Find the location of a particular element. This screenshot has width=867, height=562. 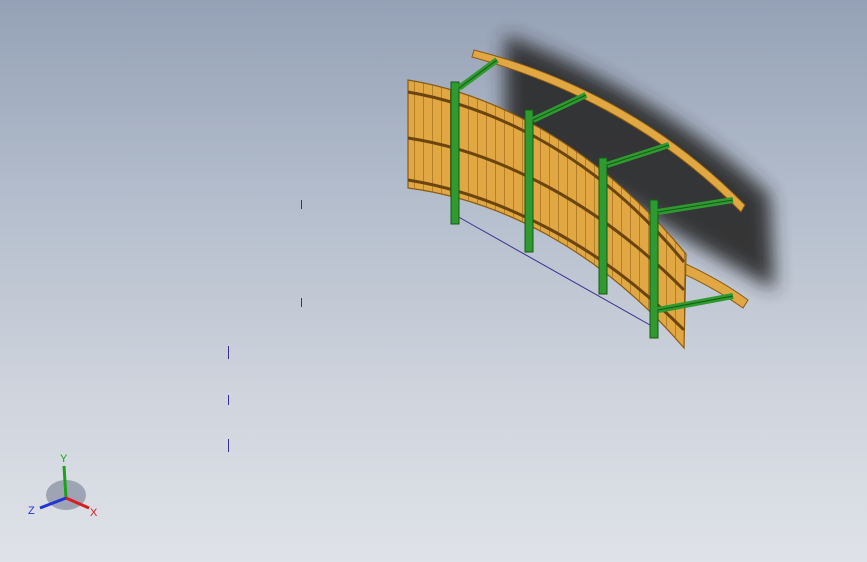

axis-x-label: X is located at coordinates (94, 513).